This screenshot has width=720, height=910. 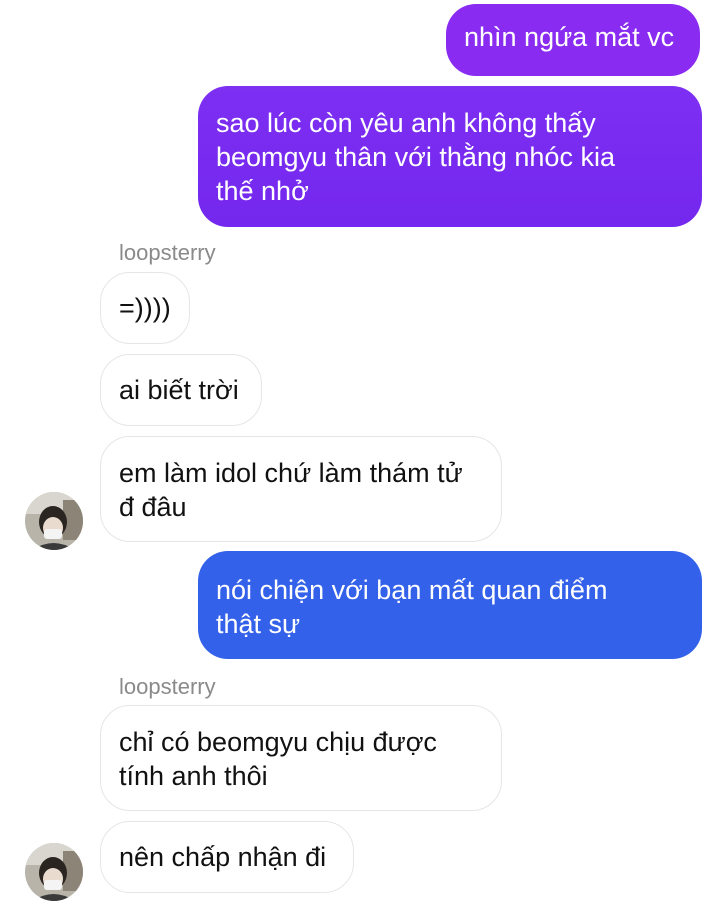 I want to click on sent-message-bubble: nói chiện với bạn mất quan điểm thật sự, so click(x=450, y=605).